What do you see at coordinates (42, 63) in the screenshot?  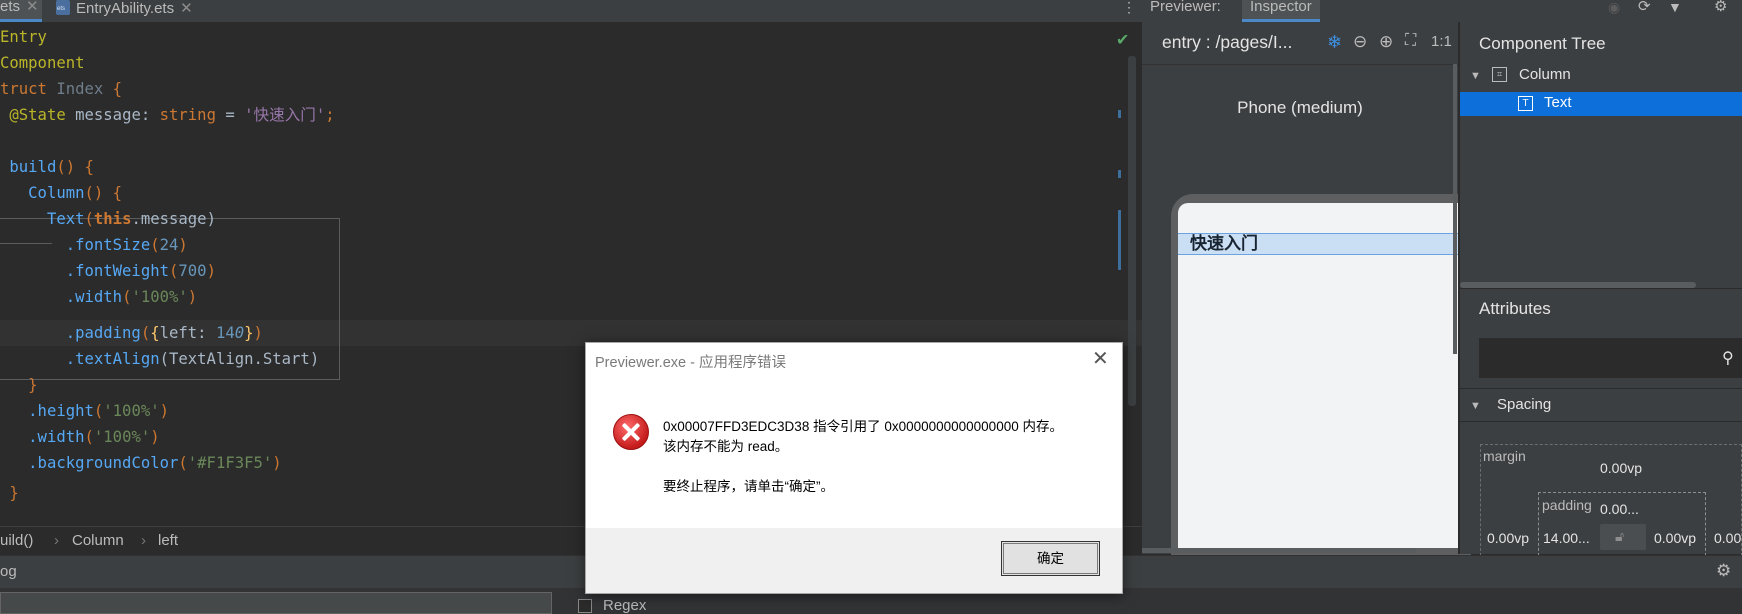 I see `code-line-2: Component` at bounding box center [42, 63].